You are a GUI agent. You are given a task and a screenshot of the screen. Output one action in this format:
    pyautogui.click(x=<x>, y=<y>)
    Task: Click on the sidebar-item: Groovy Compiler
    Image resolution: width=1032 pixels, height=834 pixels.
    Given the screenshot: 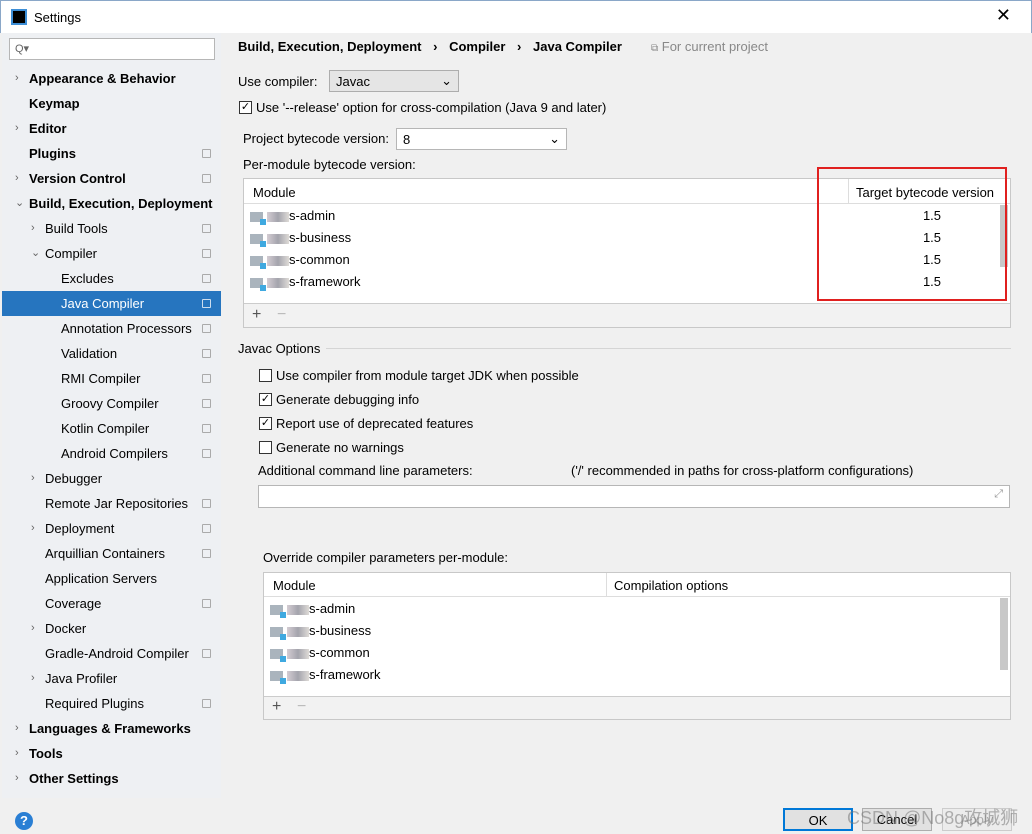 What is the action you would take?
    pyautogui.click(x=111, y=403)
    